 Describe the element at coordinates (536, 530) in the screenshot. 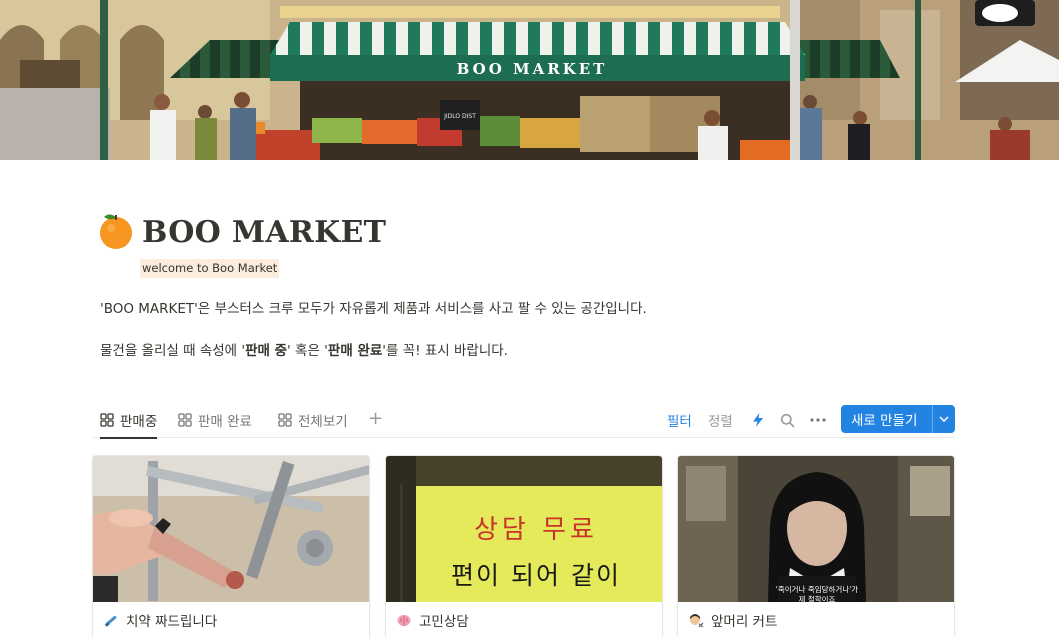

I see `card-image-text: 상담 무료` at that location.